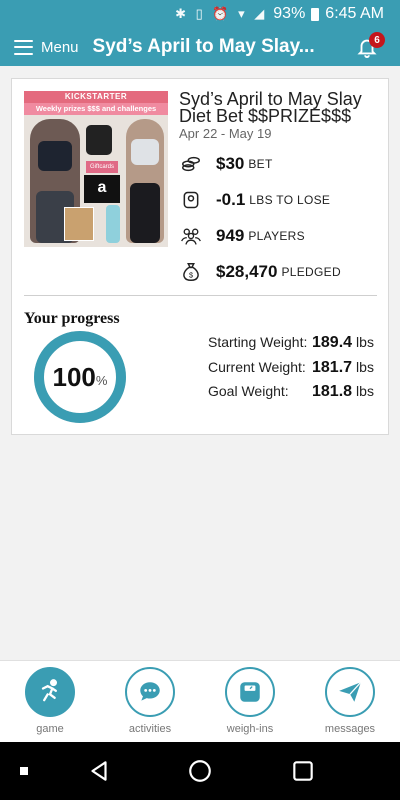 The image size is (400, 800). I want to click on bottom-nav: game activities weigh-ins messages, so click(200, 701).